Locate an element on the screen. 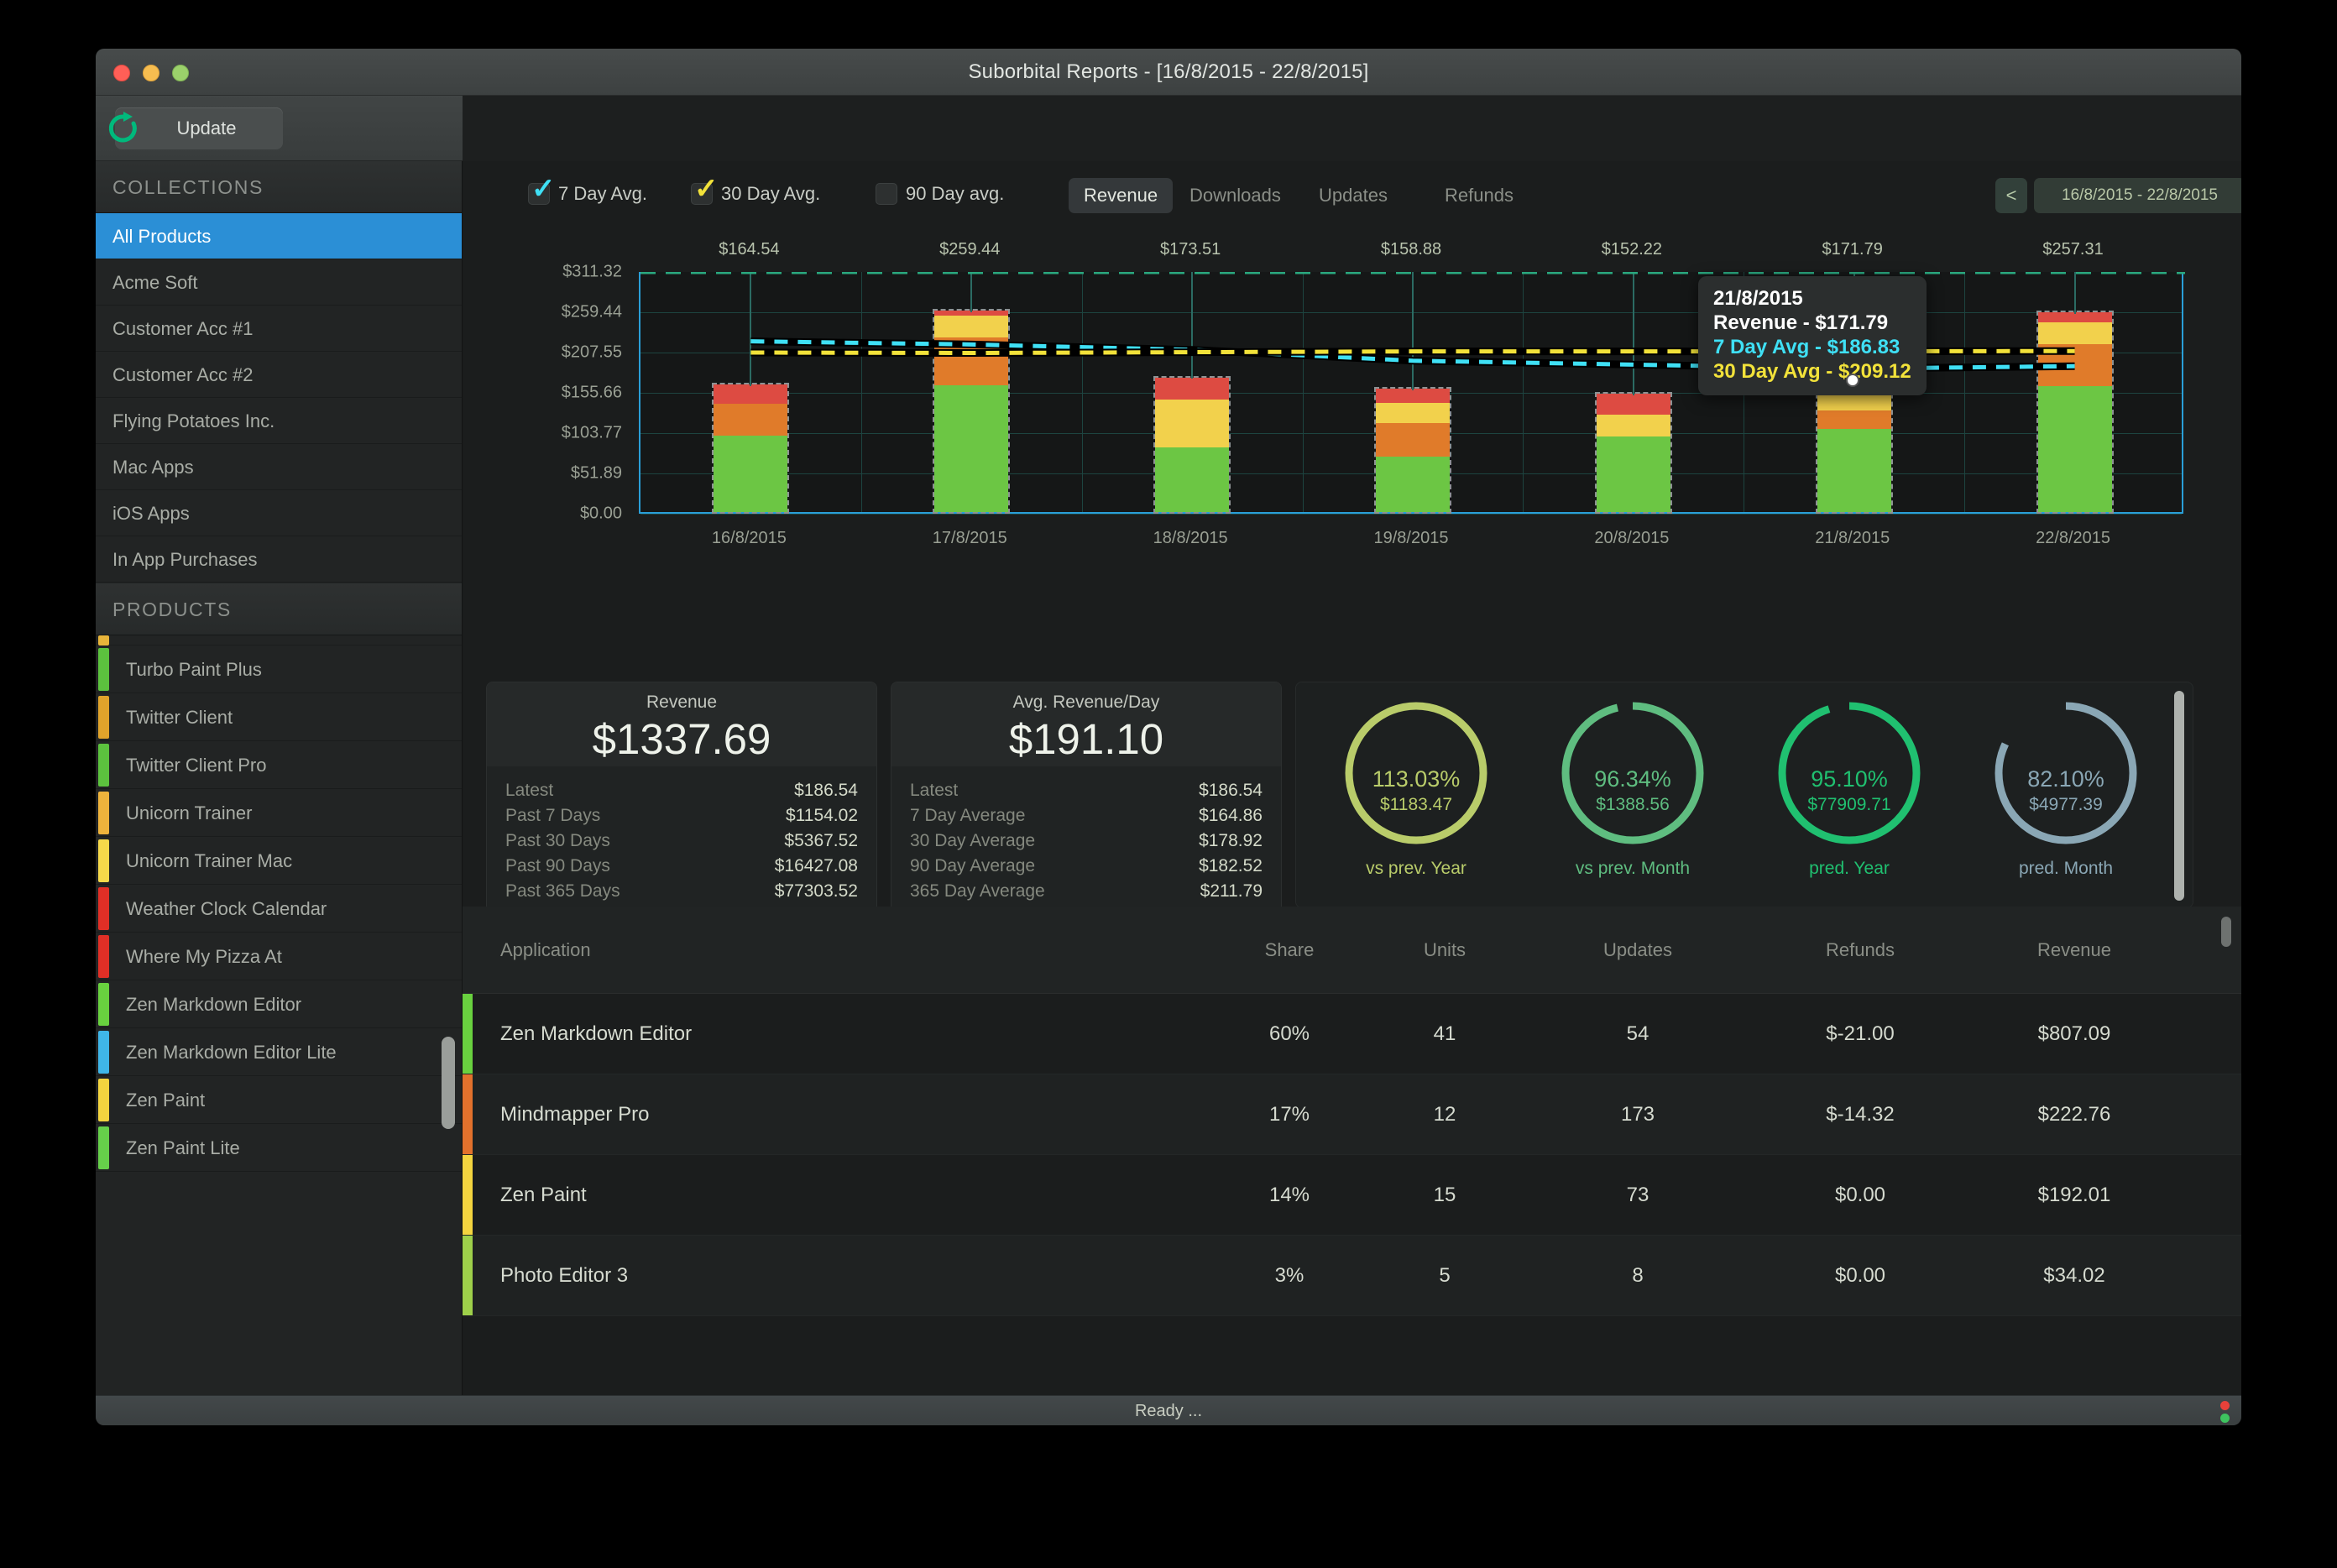  sidebar-item-acme-soft: Acme Soft is located at coordinates (279, 283).